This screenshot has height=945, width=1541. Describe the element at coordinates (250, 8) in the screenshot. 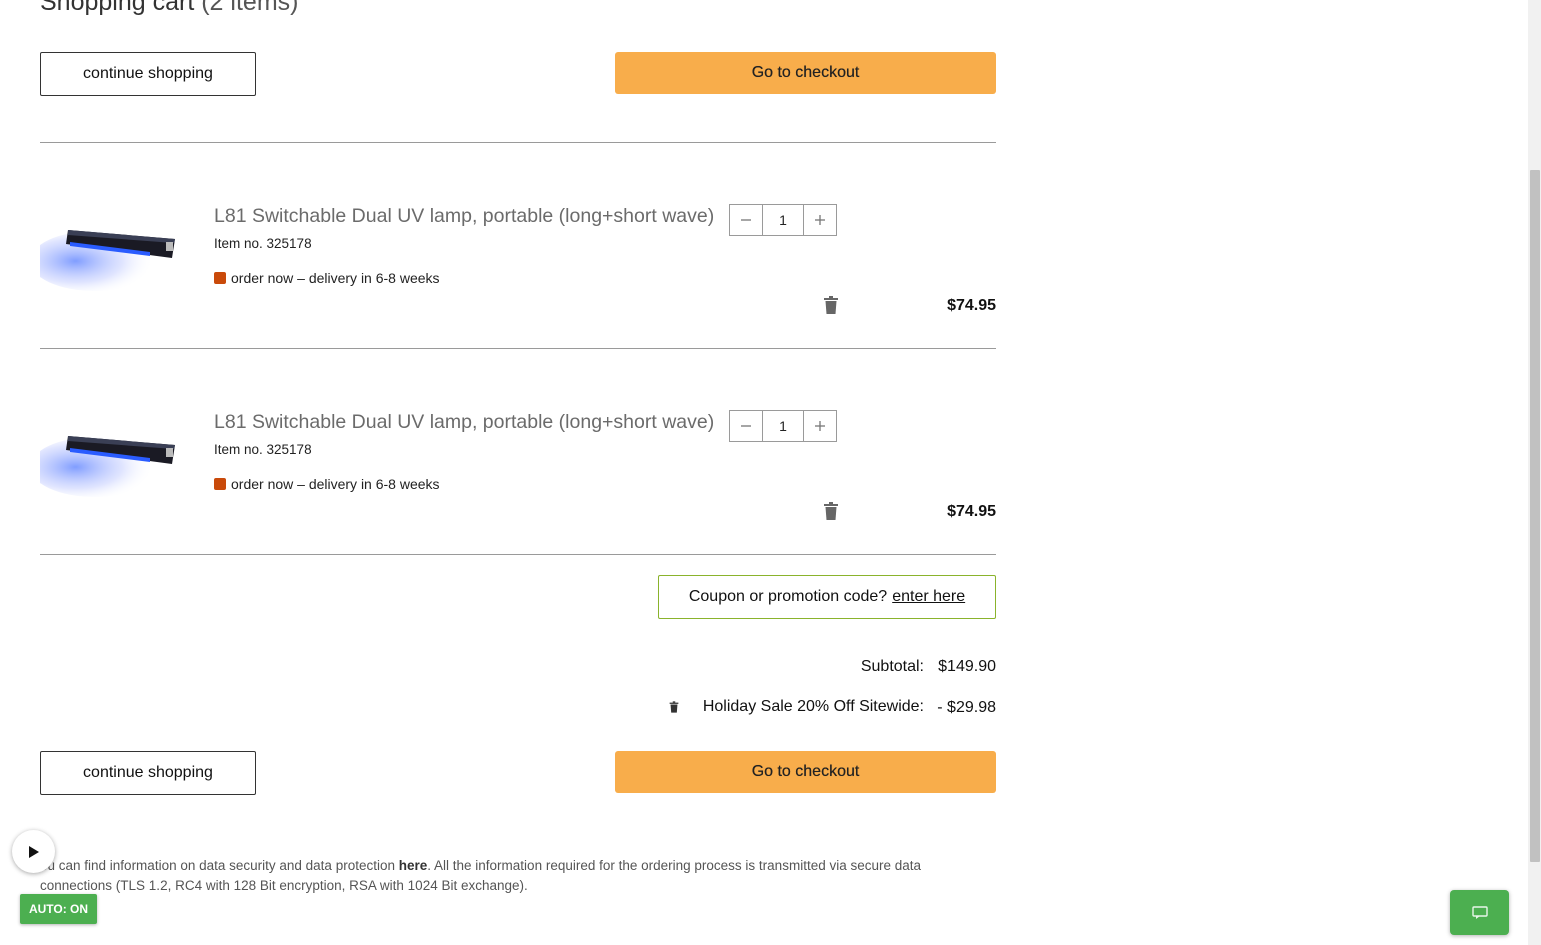

I see `item-count: (2 items)` at that location.